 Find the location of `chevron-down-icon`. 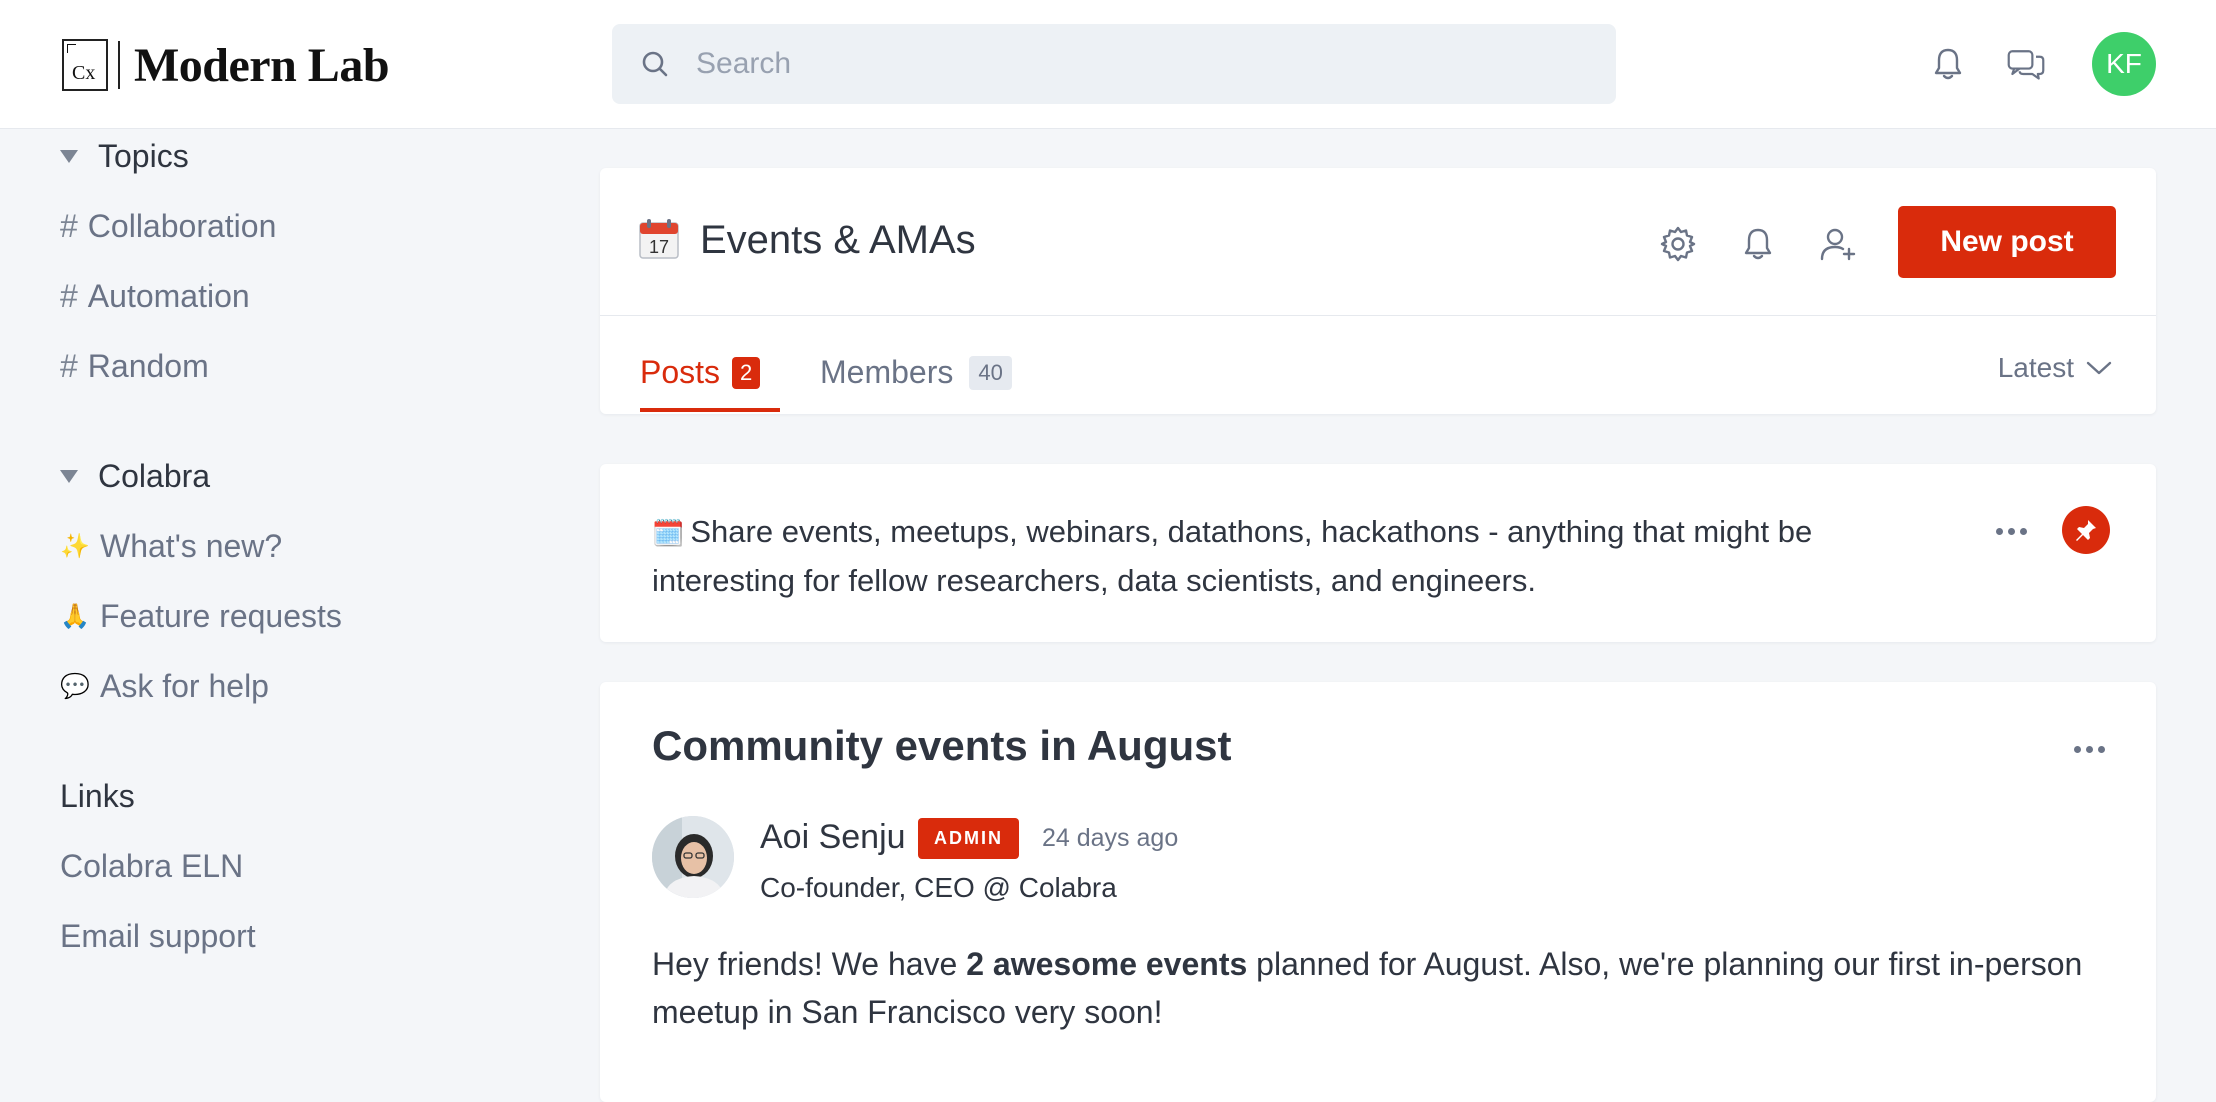

chevron-down-icon is located at coordinates (2099, 368).